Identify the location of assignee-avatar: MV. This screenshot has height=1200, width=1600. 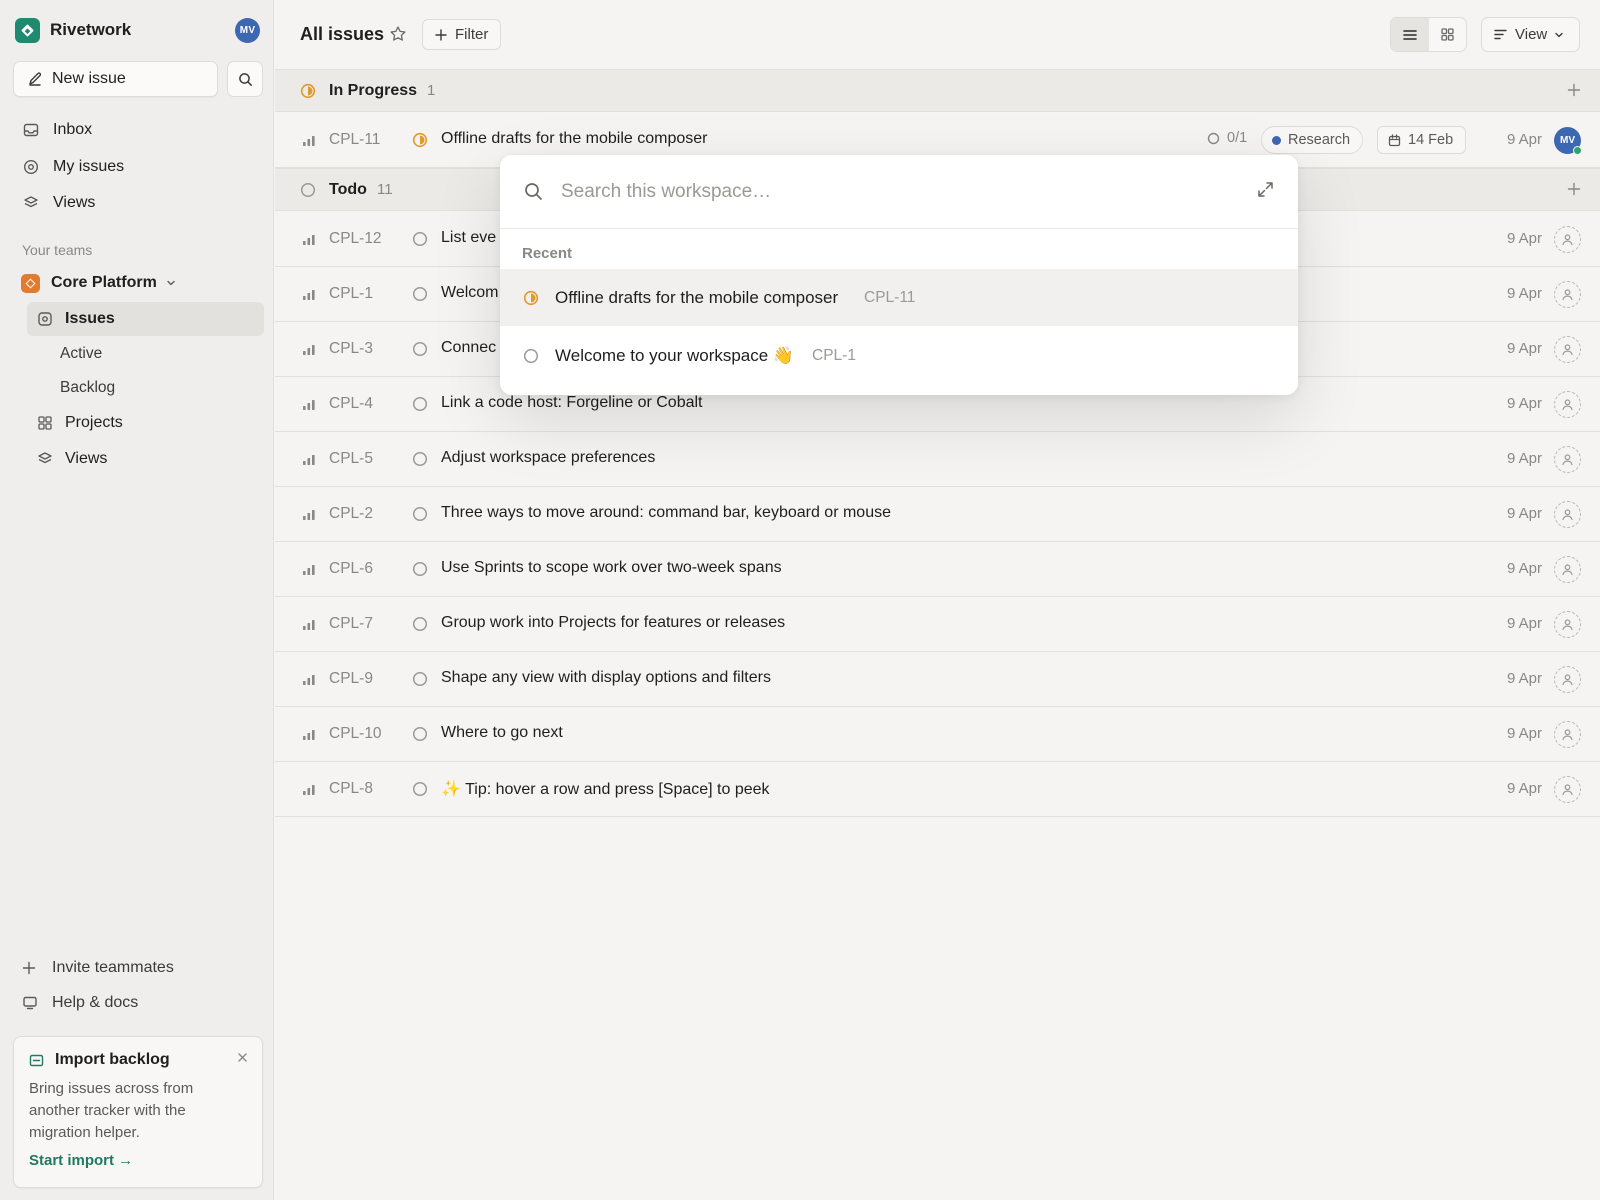
(1568, 141).